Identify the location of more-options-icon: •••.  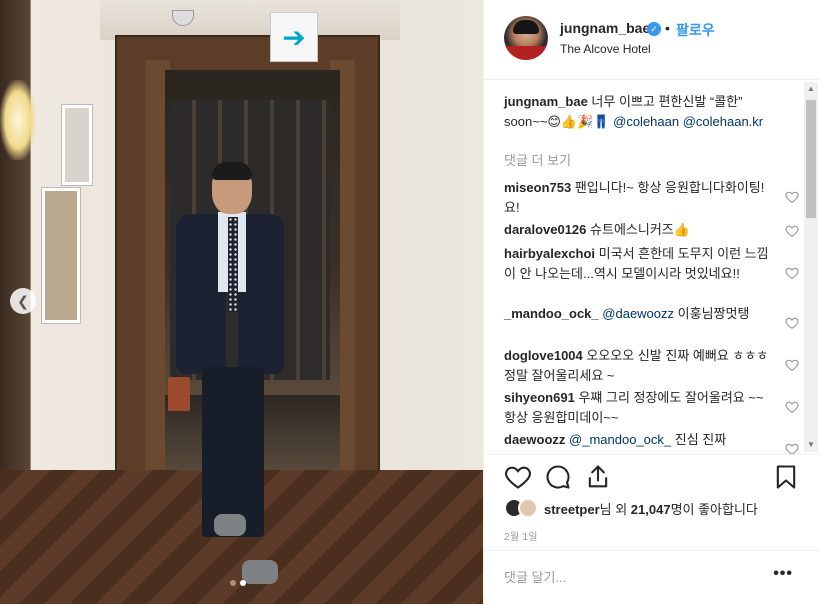
(783, 574).